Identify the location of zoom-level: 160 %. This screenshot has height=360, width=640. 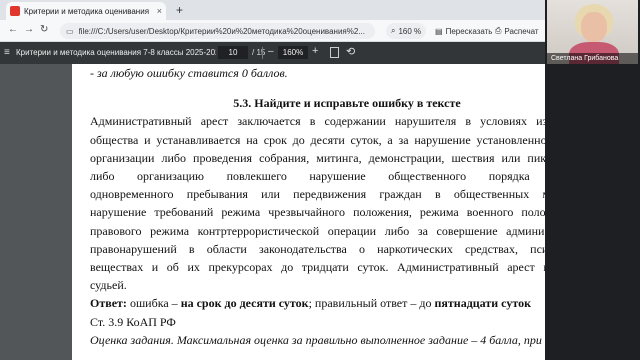
(410, 31).